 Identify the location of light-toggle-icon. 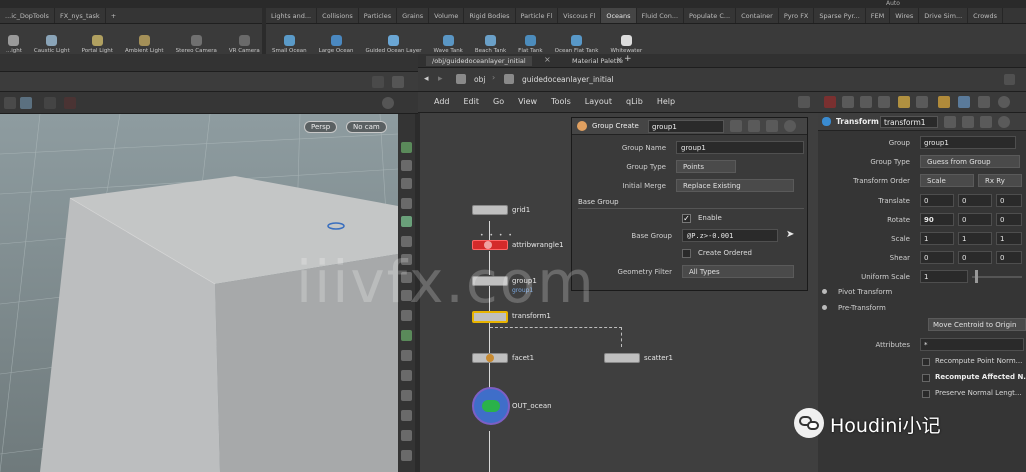
(406, 203).